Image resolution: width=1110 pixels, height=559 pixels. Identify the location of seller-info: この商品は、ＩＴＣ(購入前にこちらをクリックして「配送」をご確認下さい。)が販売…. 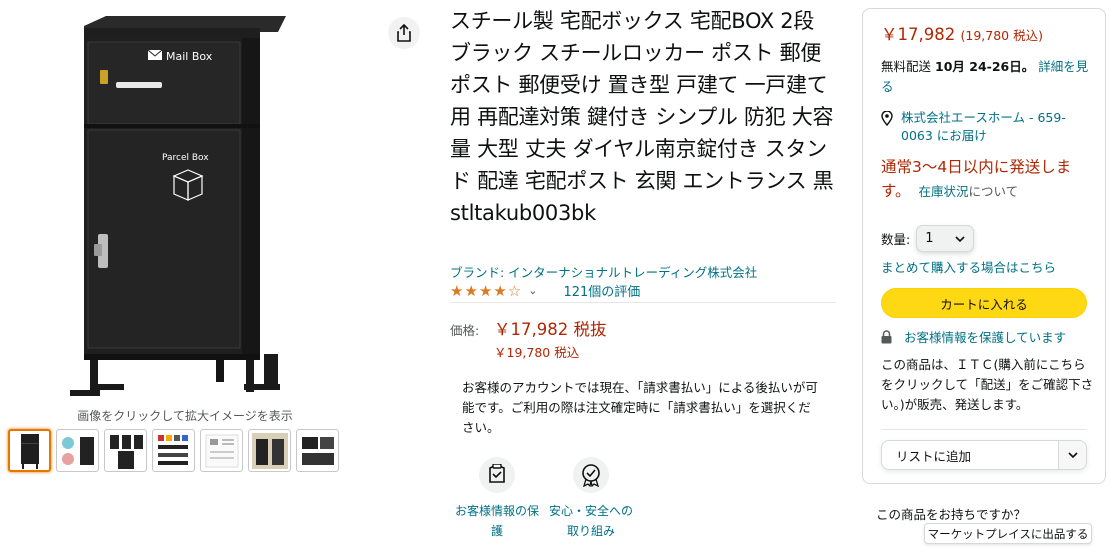
(988, 385).